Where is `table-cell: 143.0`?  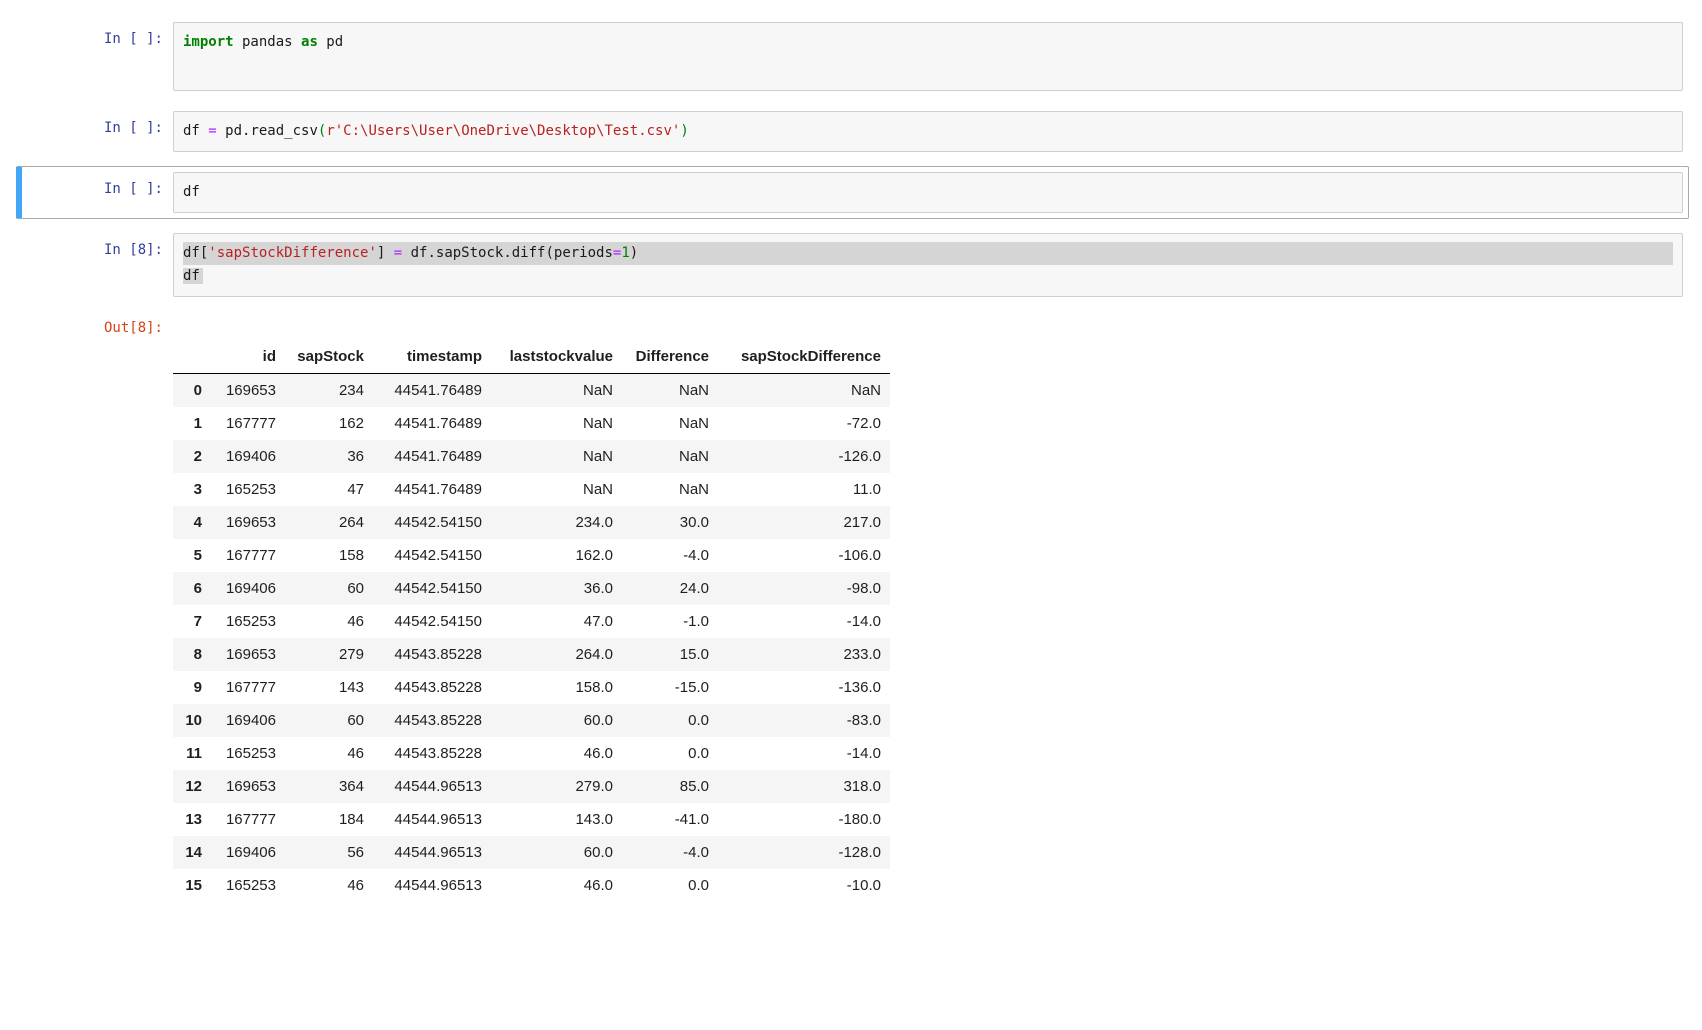
table-cell: 143.0 is located at coordinates (594, 819).